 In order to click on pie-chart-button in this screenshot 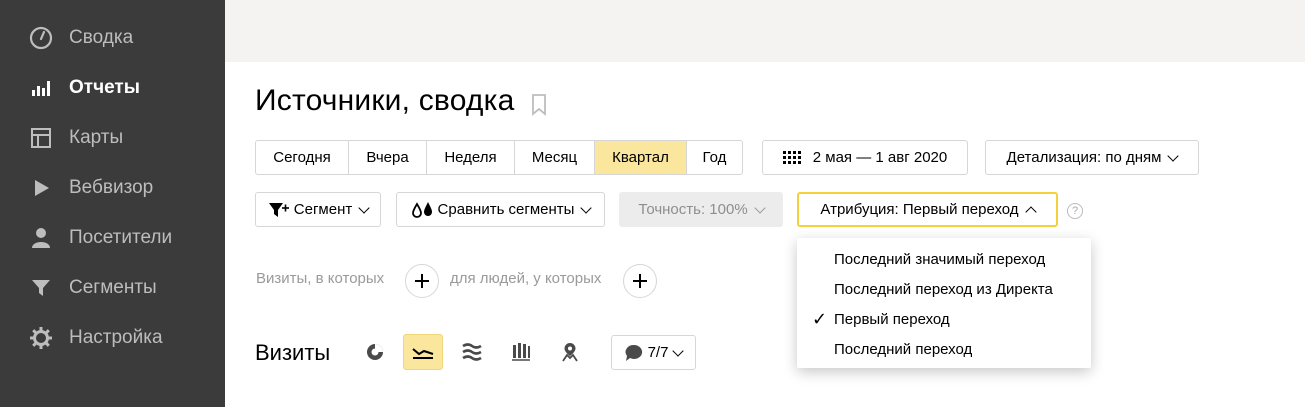, I will do `click(375, 352)`.